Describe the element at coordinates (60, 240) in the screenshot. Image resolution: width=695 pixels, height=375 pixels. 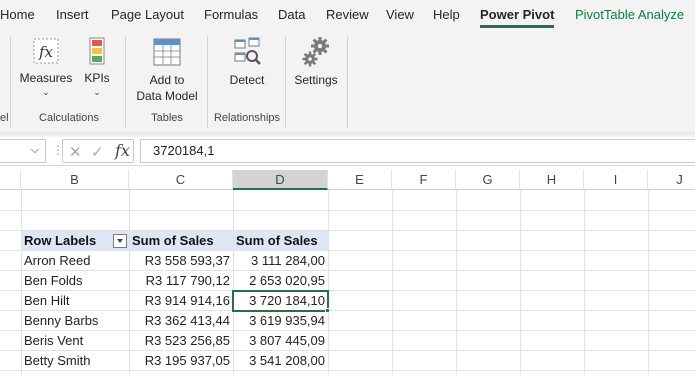
I see `pivot-header-label: Row Labels` at that location.